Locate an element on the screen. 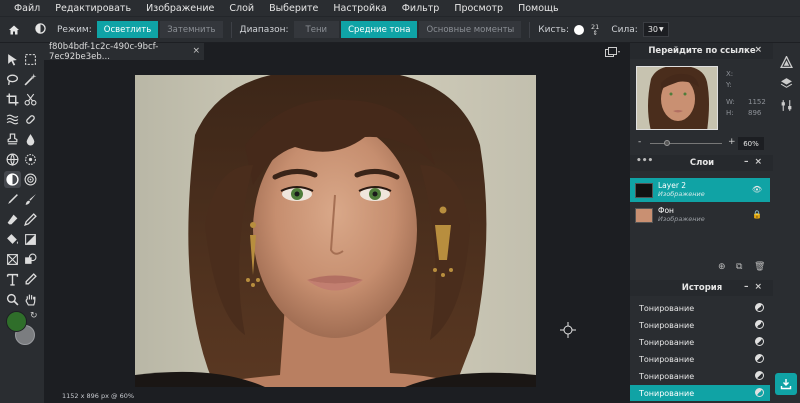 The width and height of the screenshot is (800, 403). history-item-active: Тонирование is located at coordinates (700, 393).